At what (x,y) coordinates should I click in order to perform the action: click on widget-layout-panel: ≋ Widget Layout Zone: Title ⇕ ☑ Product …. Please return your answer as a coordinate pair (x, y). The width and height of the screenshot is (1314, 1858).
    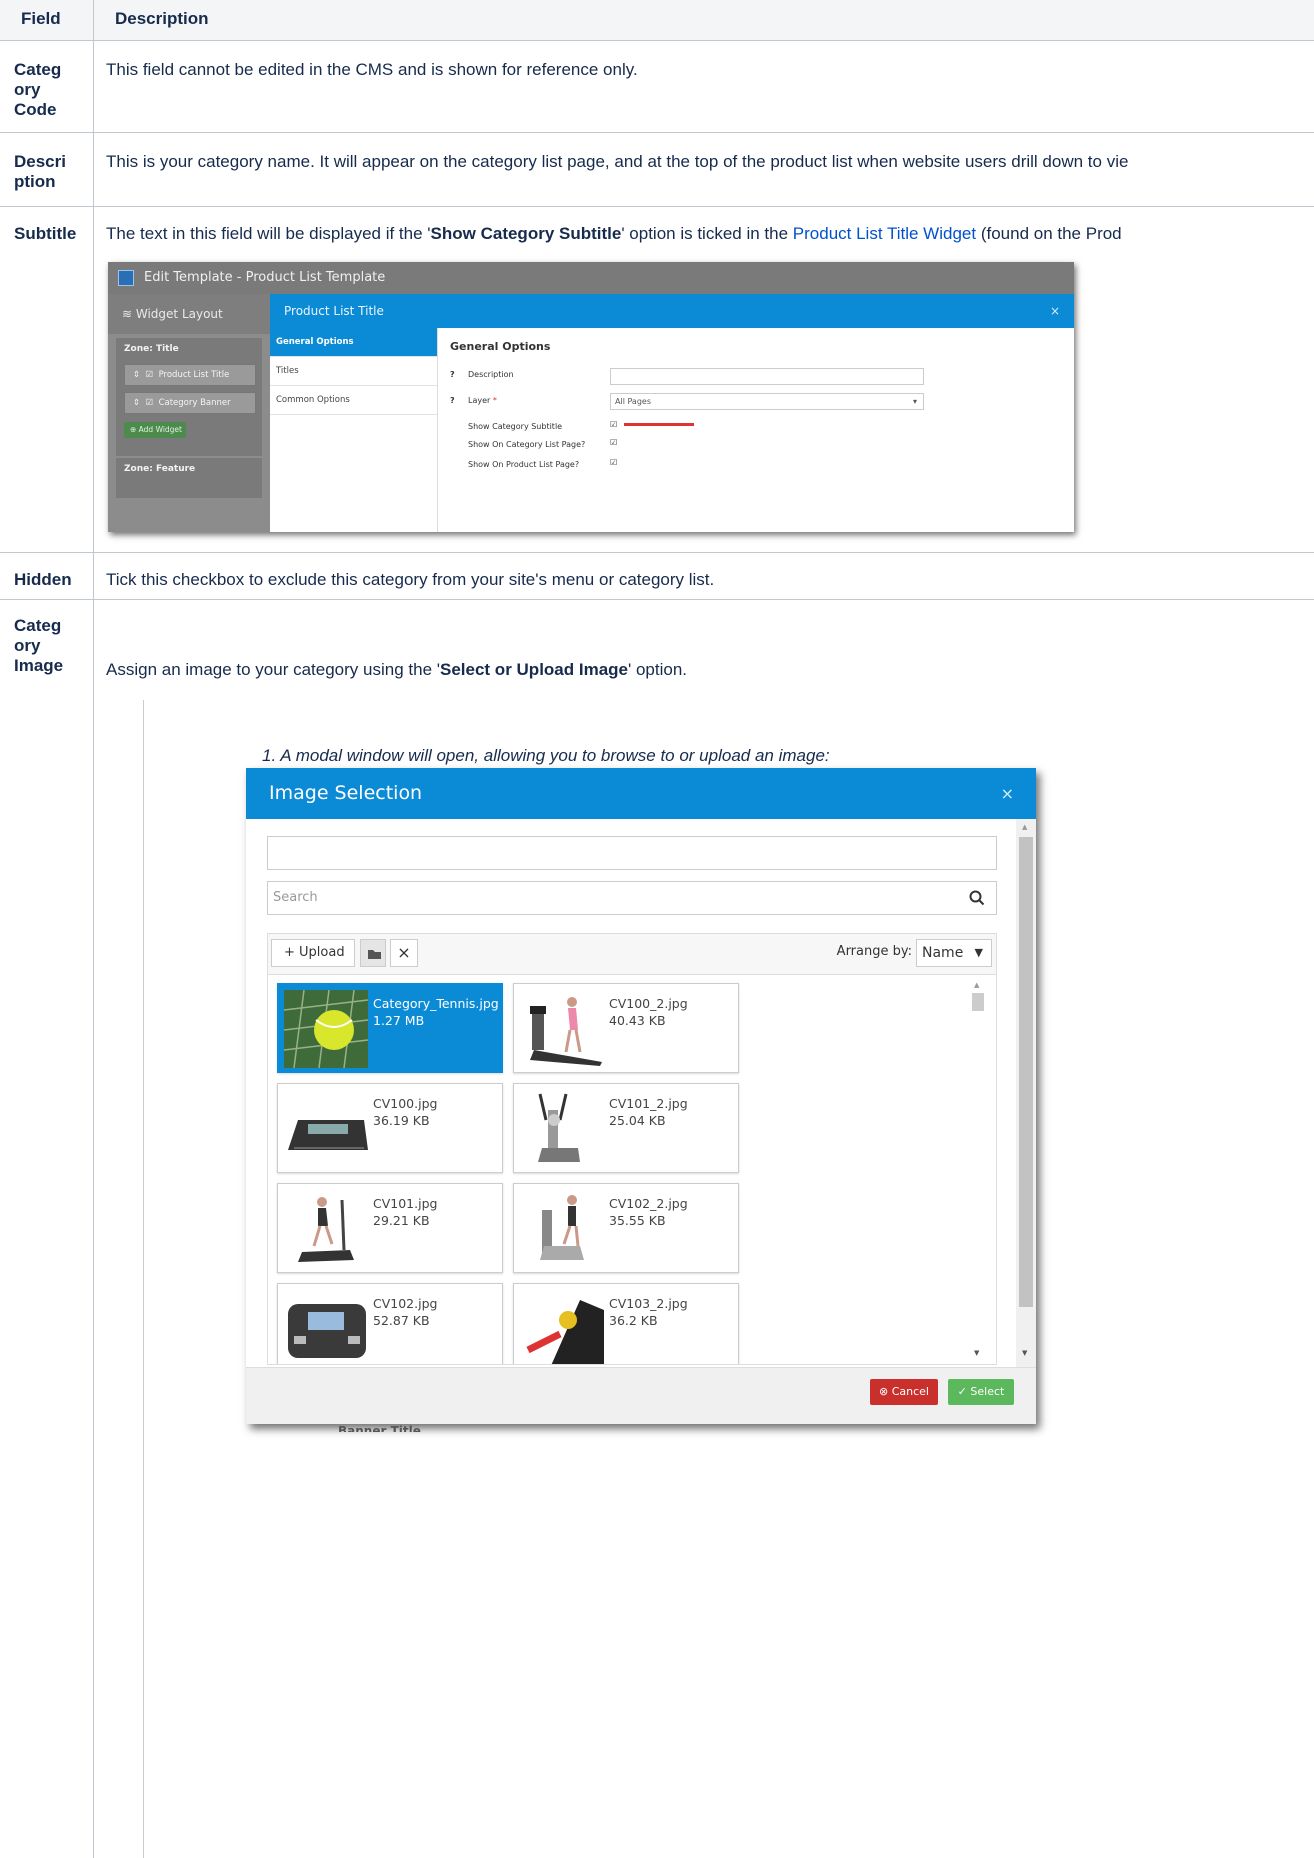
    Looking at the image, I should click on (189, 413).